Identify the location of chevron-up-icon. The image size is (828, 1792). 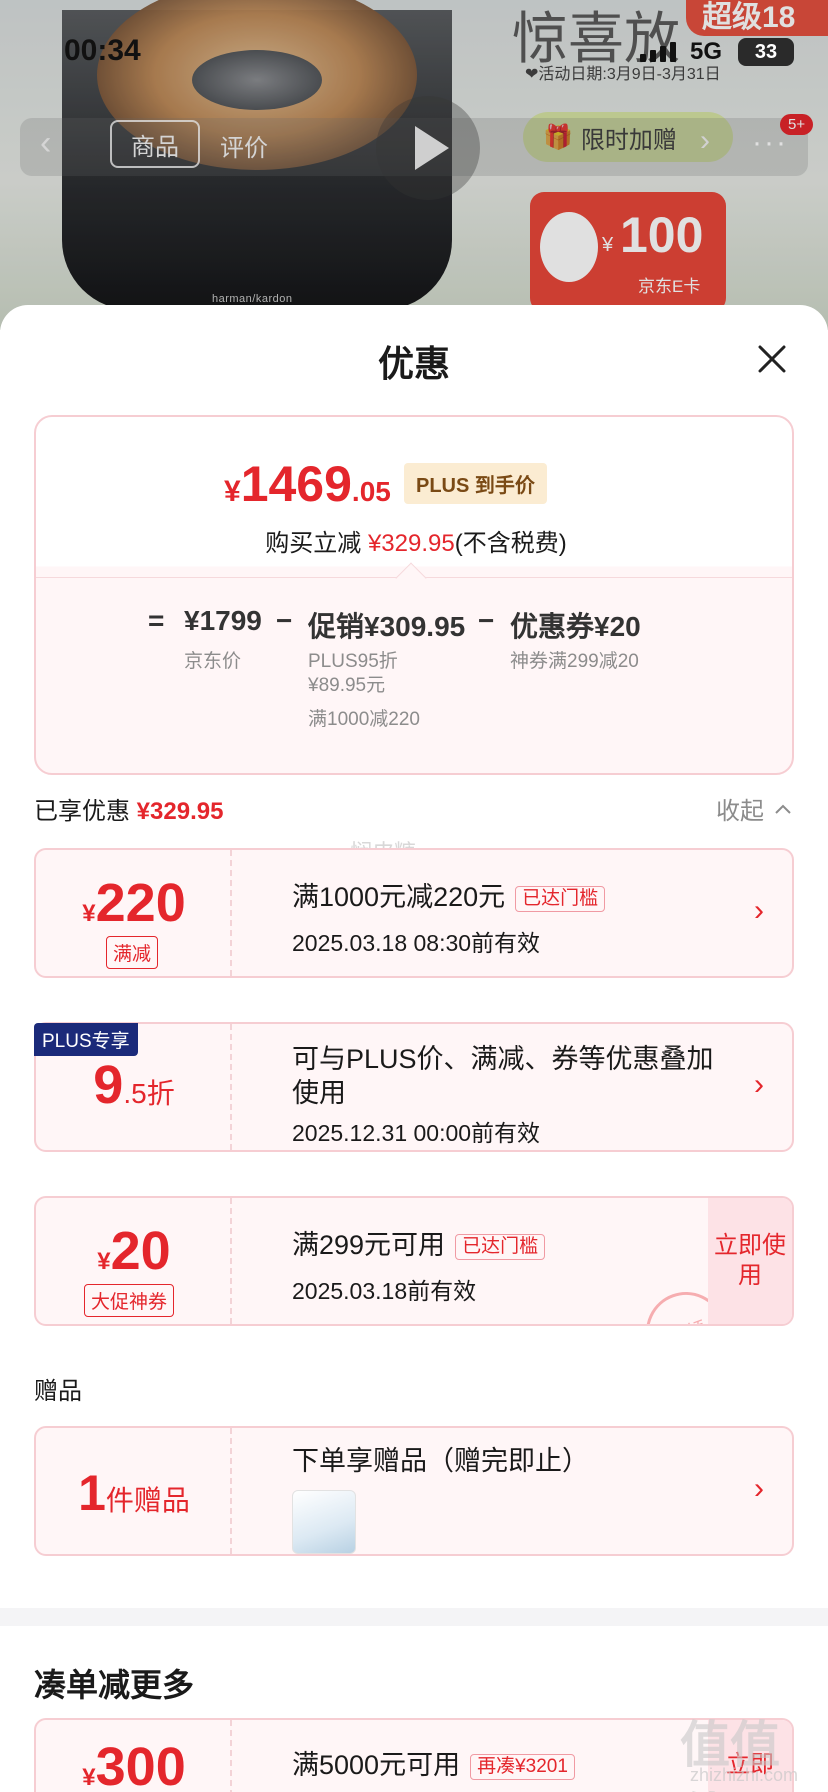
(783, 809).